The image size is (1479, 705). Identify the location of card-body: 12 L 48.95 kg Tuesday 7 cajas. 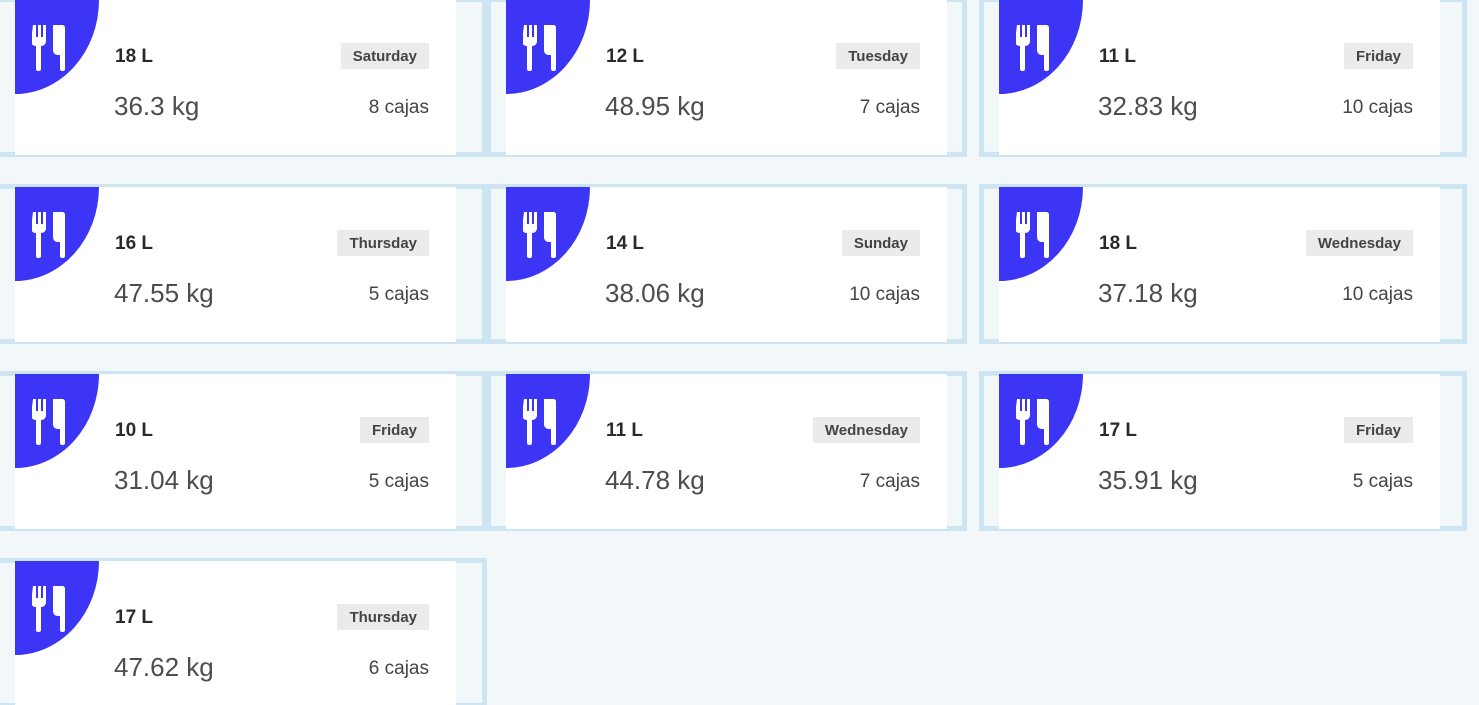
(726, 77).